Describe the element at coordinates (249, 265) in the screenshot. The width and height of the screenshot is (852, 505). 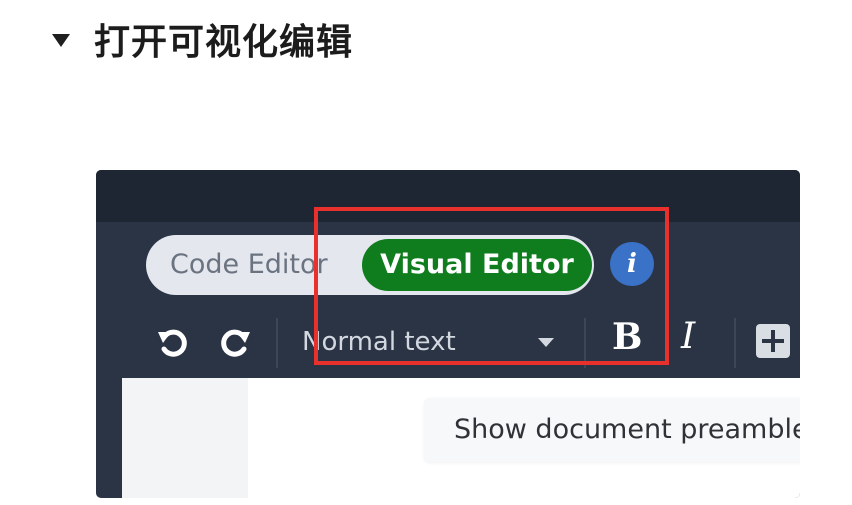
I see `code-editor-option: Code Editor` at that location.